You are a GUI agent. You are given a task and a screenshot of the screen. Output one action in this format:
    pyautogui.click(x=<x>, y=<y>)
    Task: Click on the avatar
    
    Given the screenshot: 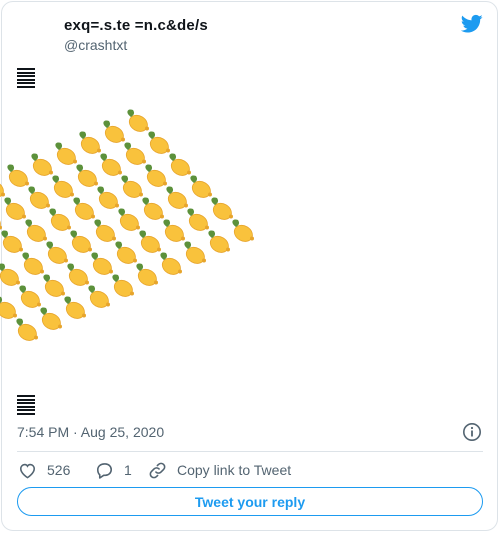 What is the action you would take?
    pyautogui.click(x=34, y=34)
    